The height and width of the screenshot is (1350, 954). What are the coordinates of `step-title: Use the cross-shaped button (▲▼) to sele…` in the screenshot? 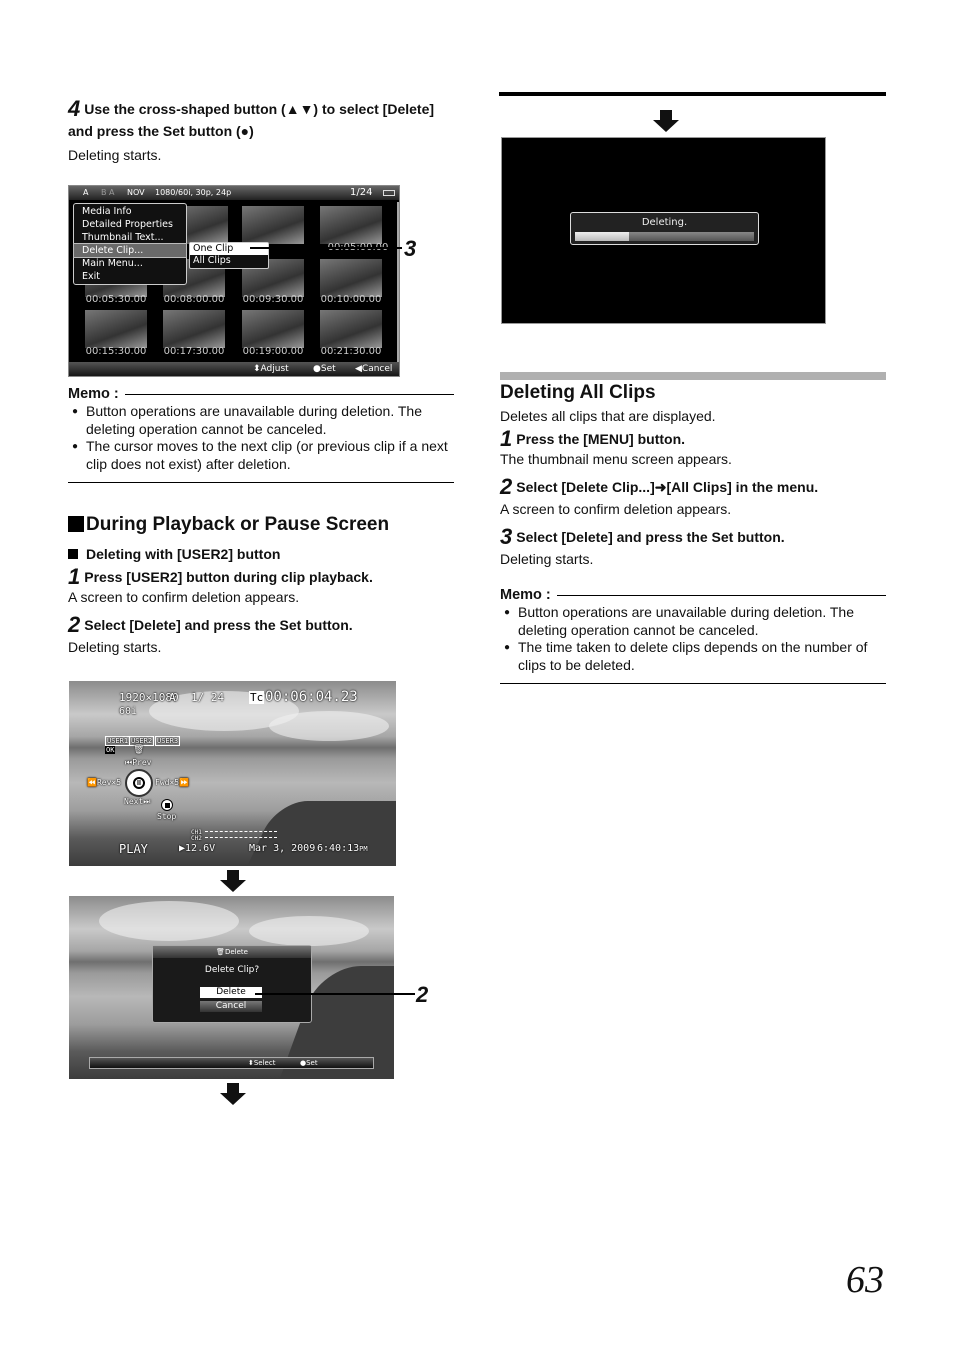 It's located at (259, 109).